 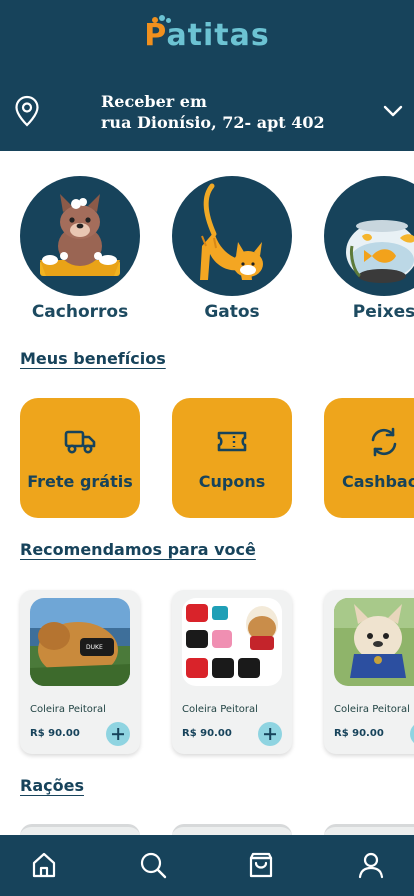 What do you see at coordinates (232, 236) in the screenshot?
I see `cat-category-image` at bounding box center [232, 236].